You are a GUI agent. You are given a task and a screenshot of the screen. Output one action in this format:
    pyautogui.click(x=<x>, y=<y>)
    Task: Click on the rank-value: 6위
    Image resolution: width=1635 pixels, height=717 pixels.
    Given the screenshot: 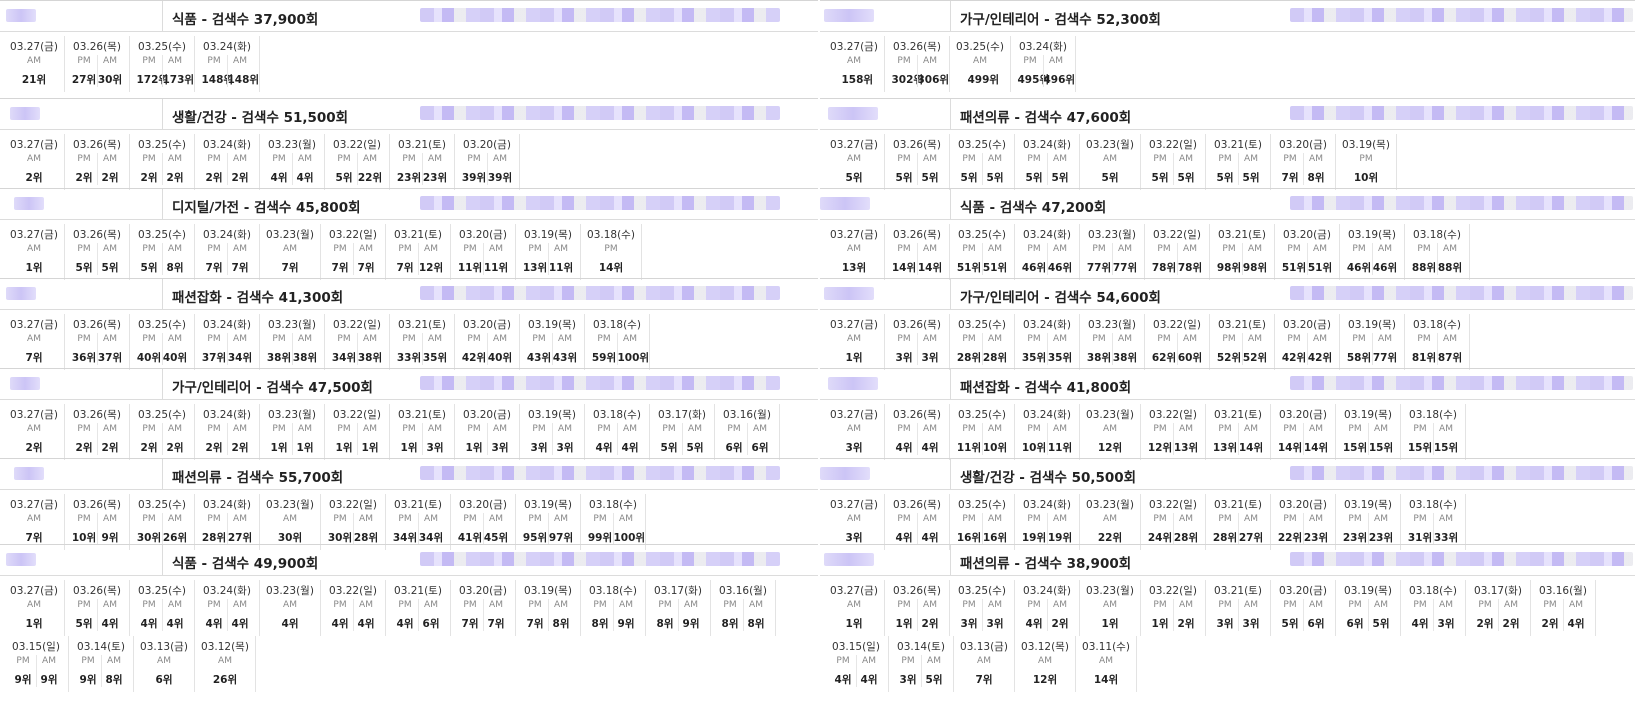 What is the action you would take?
    pyautogui.click(x=164, y=680)
    